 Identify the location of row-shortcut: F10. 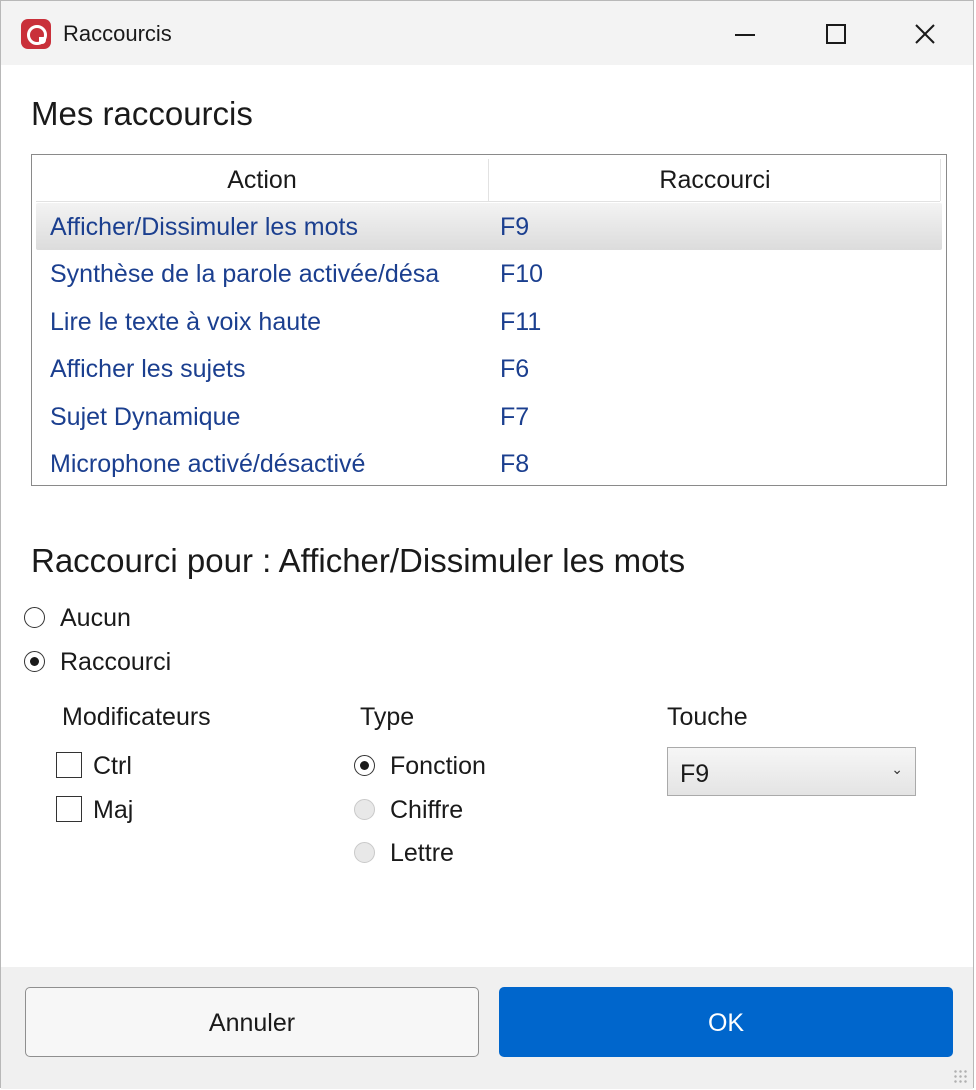
(522, 274).